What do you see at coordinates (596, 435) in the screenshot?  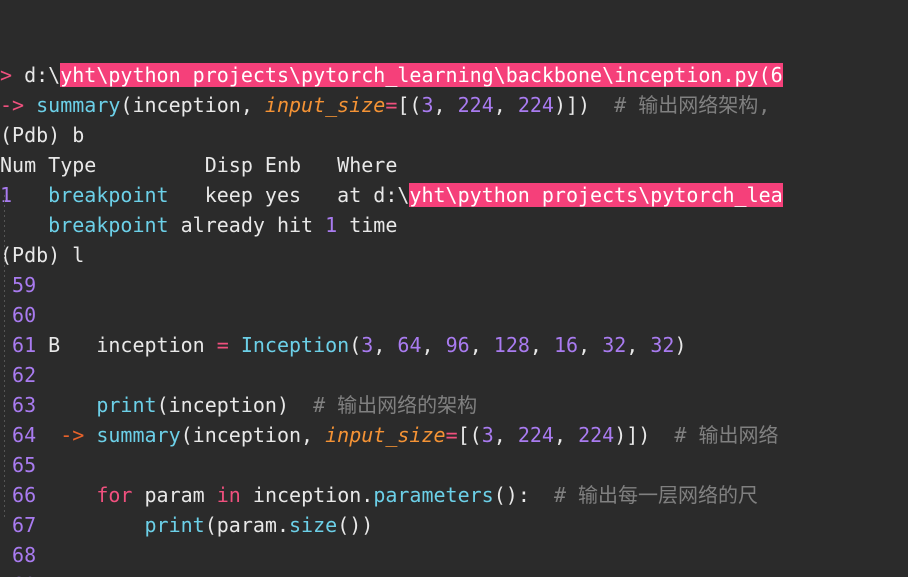 I see `code-line-64-seg-11: 224` at bounding box center [596, 435].